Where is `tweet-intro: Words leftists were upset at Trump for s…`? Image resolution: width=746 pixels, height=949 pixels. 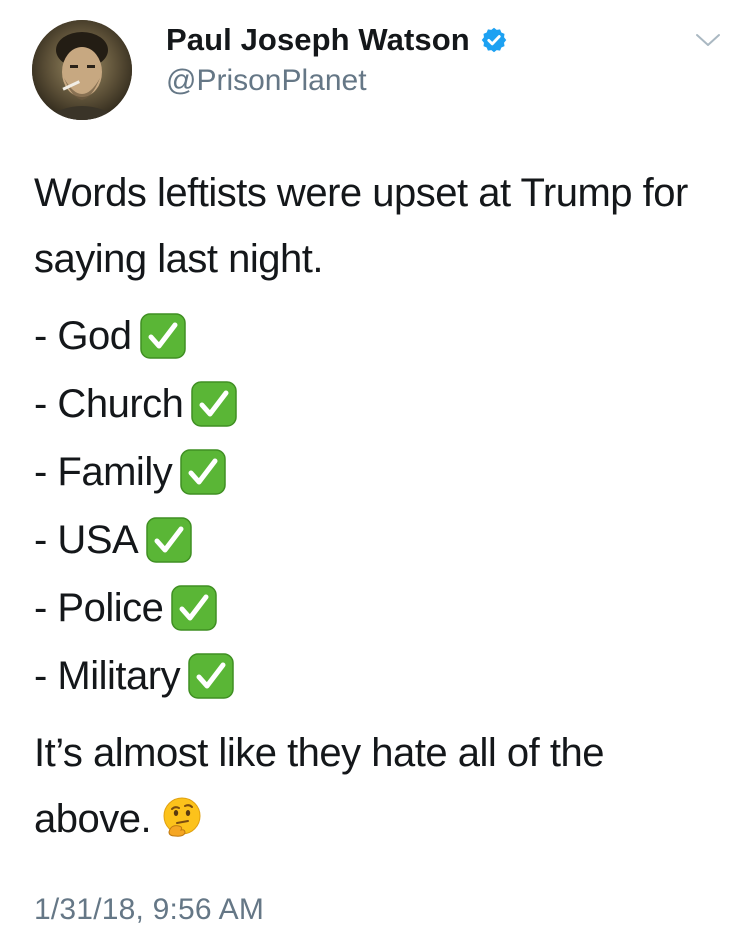
tweet-intro: Words leftists were upset at Trump for s… is located at coordinates (361, 226).